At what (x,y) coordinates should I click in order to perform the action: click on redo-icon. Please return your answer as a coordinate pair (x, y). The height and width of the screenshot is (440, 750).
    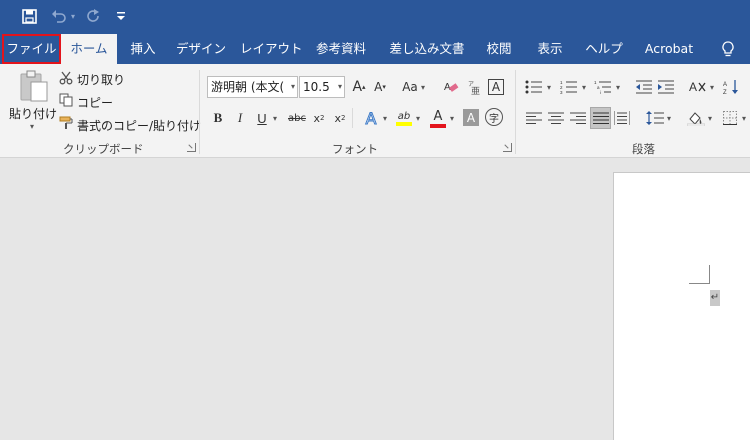
    Looking at the image, I should click on (94, 16).